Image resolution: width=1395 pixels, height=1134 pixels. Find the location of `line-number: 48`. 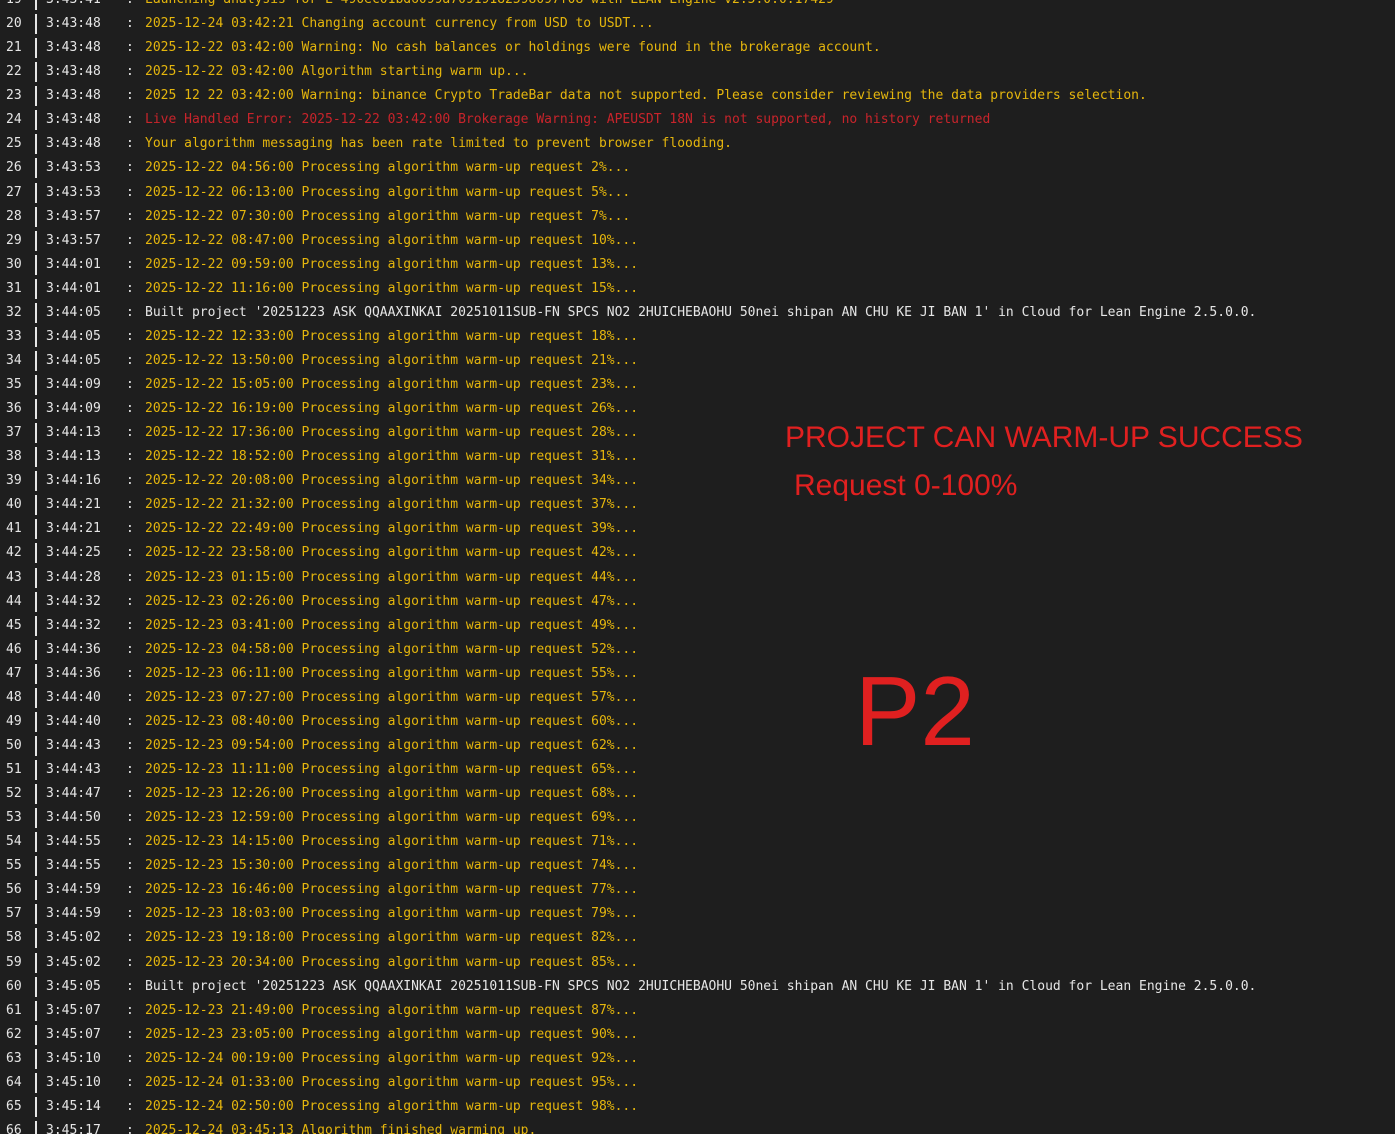

line-number: 48 is located at coordinates (14, 697).